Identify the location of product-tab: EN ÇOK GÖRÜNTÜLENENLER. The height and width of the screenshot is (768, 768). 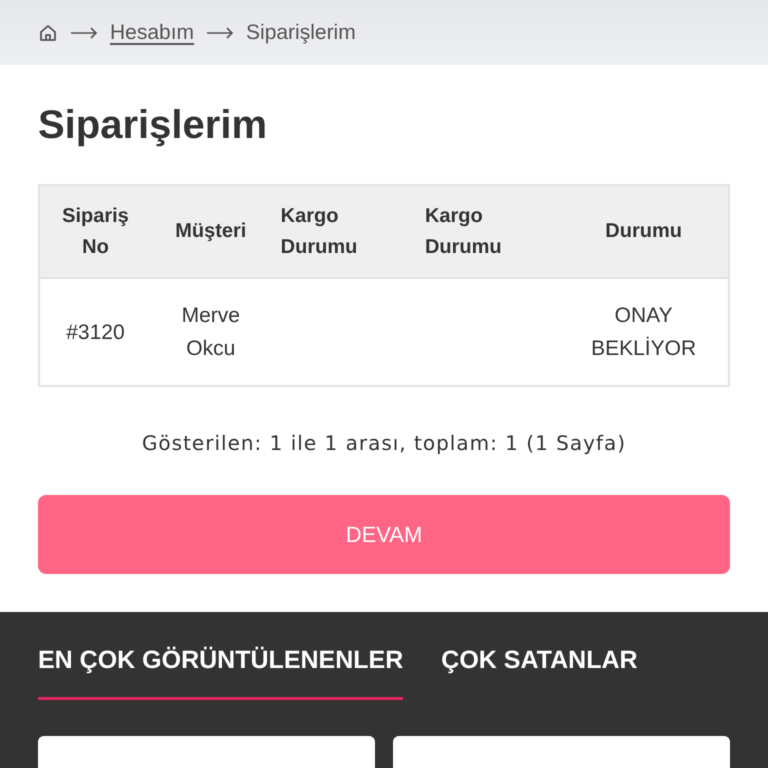
(221, 673).